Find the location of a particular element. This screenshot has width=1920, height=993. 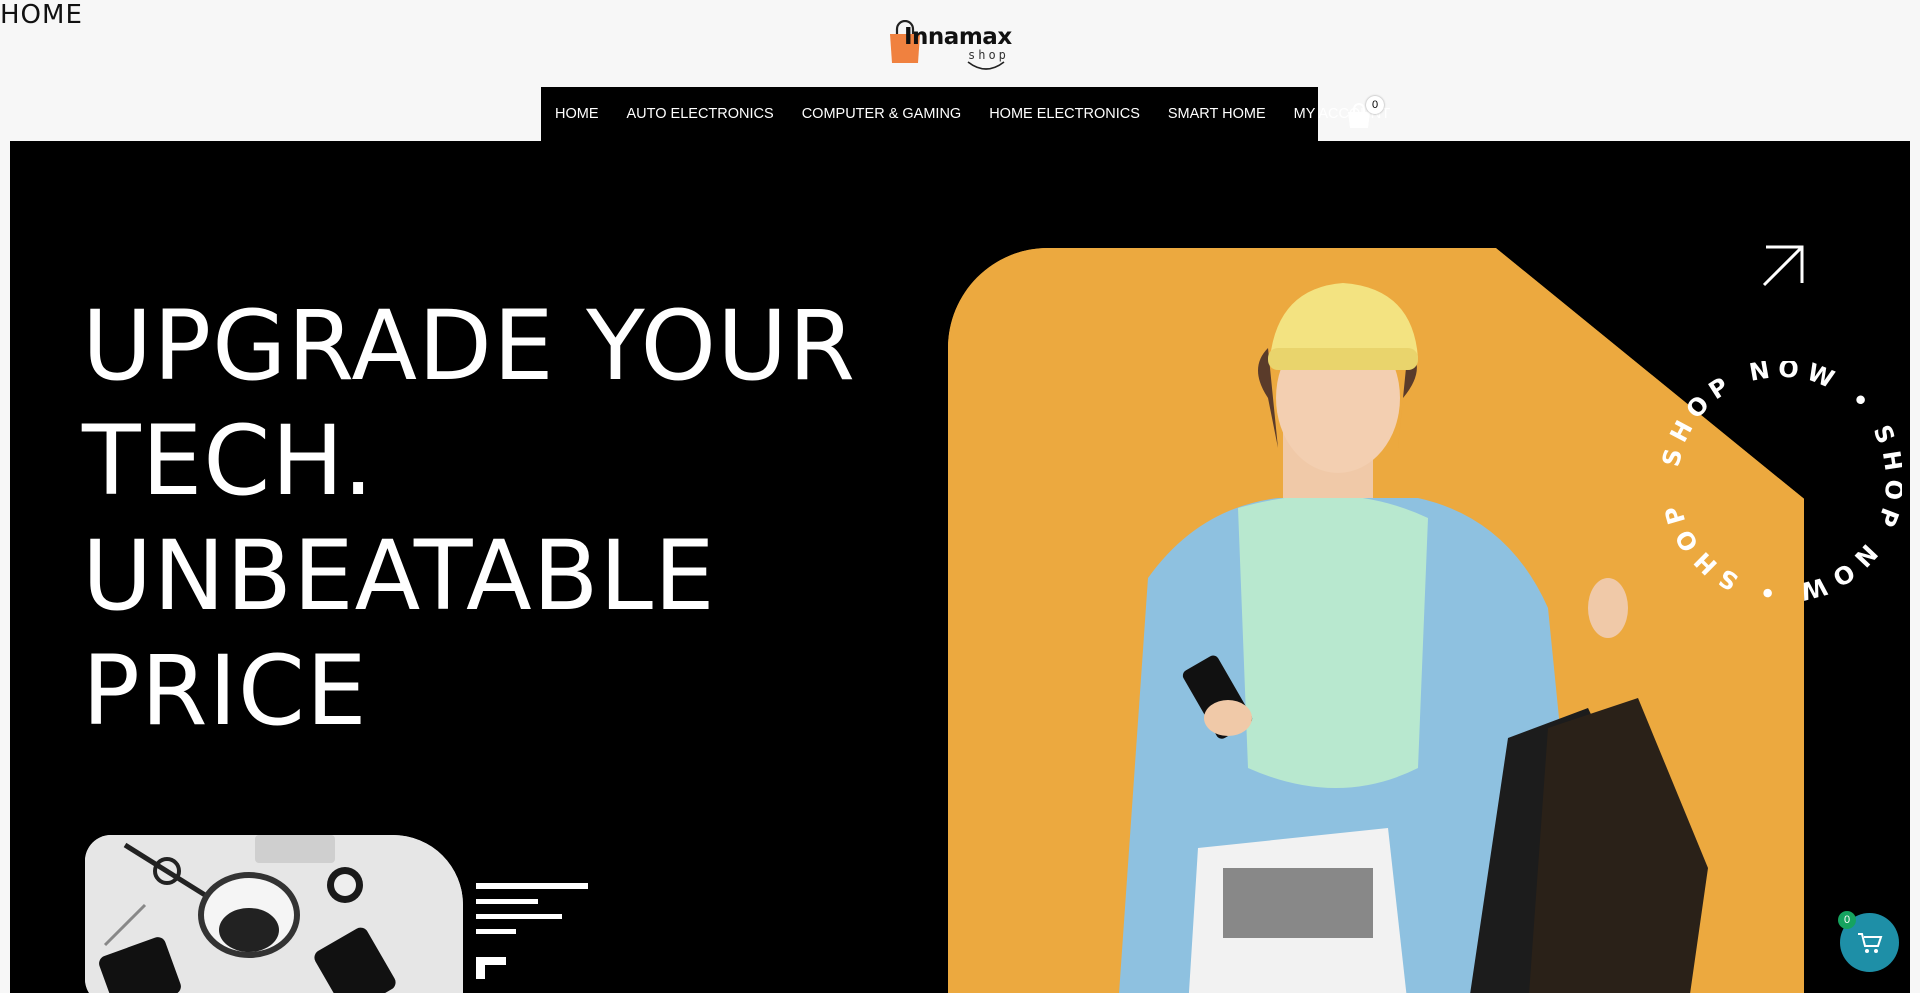

decorative-lines is located at coordinates (532, 931).